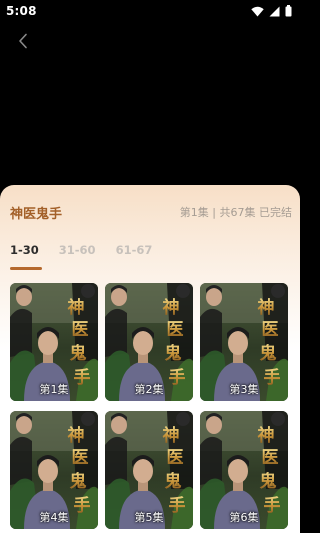 The height and width of the screenshot is (533, 320). I want to click on tab-1-30: 1-30, so click(26, 256).